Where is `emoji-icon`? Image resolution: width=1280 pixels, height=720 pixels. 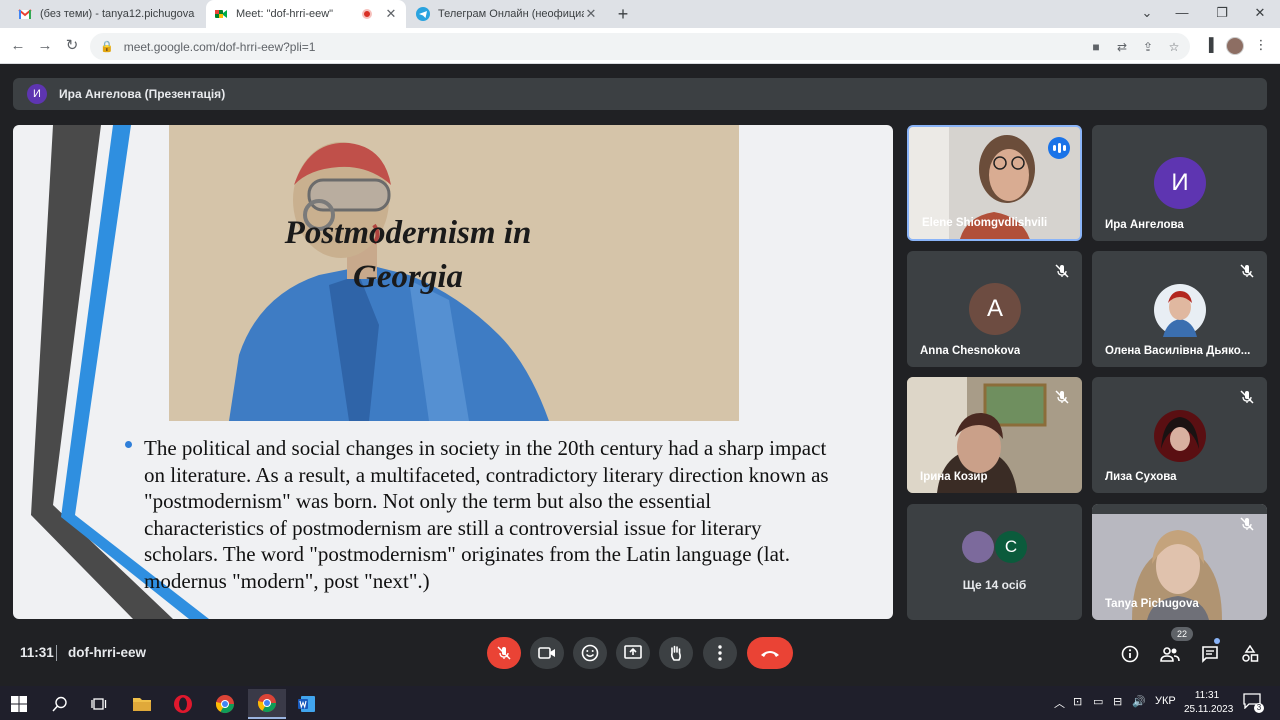 emoji-icon is located at coordinates (590, 653).